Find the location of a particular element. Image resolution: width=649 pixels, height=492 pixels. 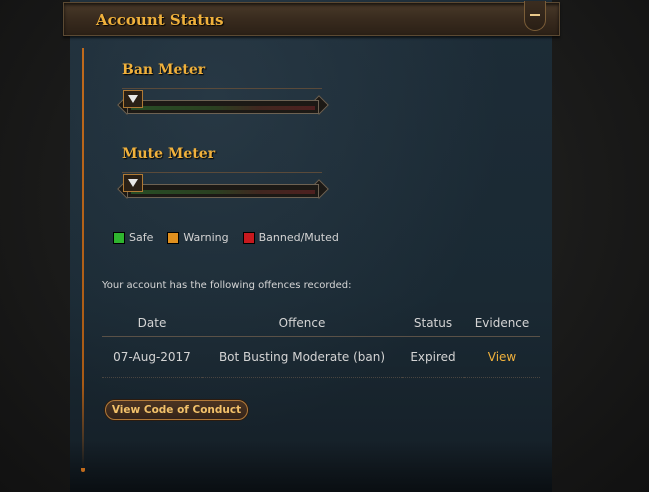

meter-legend: Safe Warning Banned/Muted is located at coordinates (226, 237).